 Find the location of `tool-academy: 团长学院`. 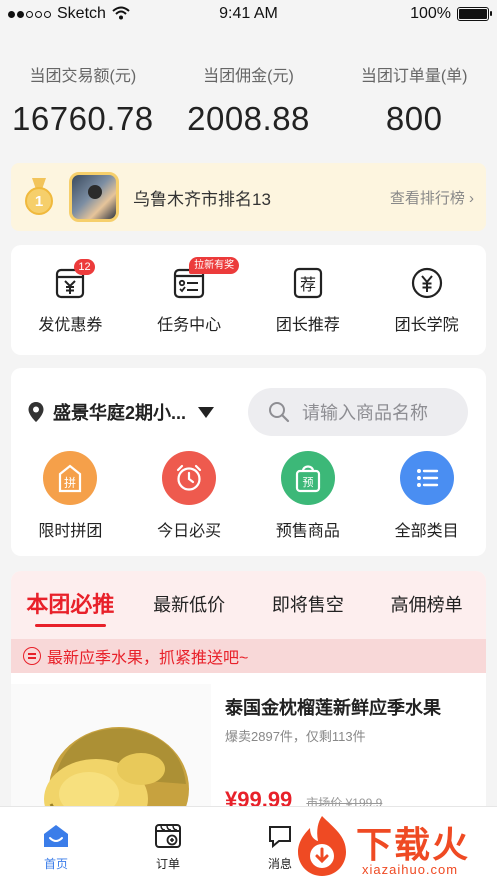

tool-academy: 团长学院 is located at coordinates (426, 300).